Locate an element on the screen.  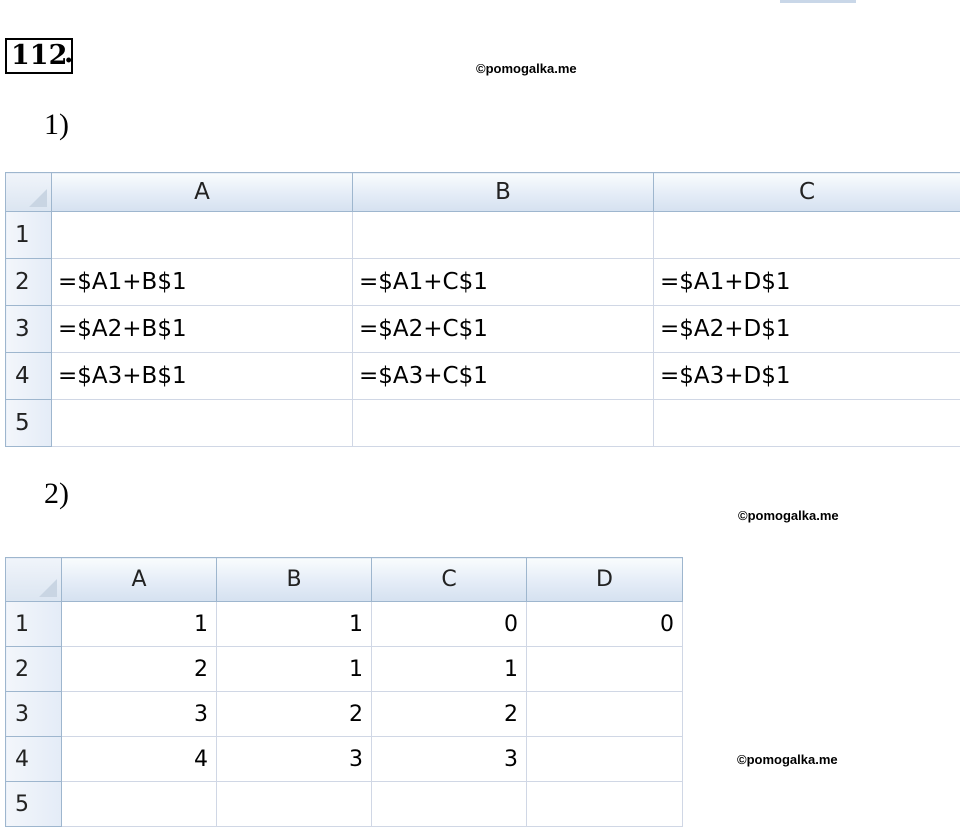
table-row: 4 4 3 3 is located at coordinates (344, 759).